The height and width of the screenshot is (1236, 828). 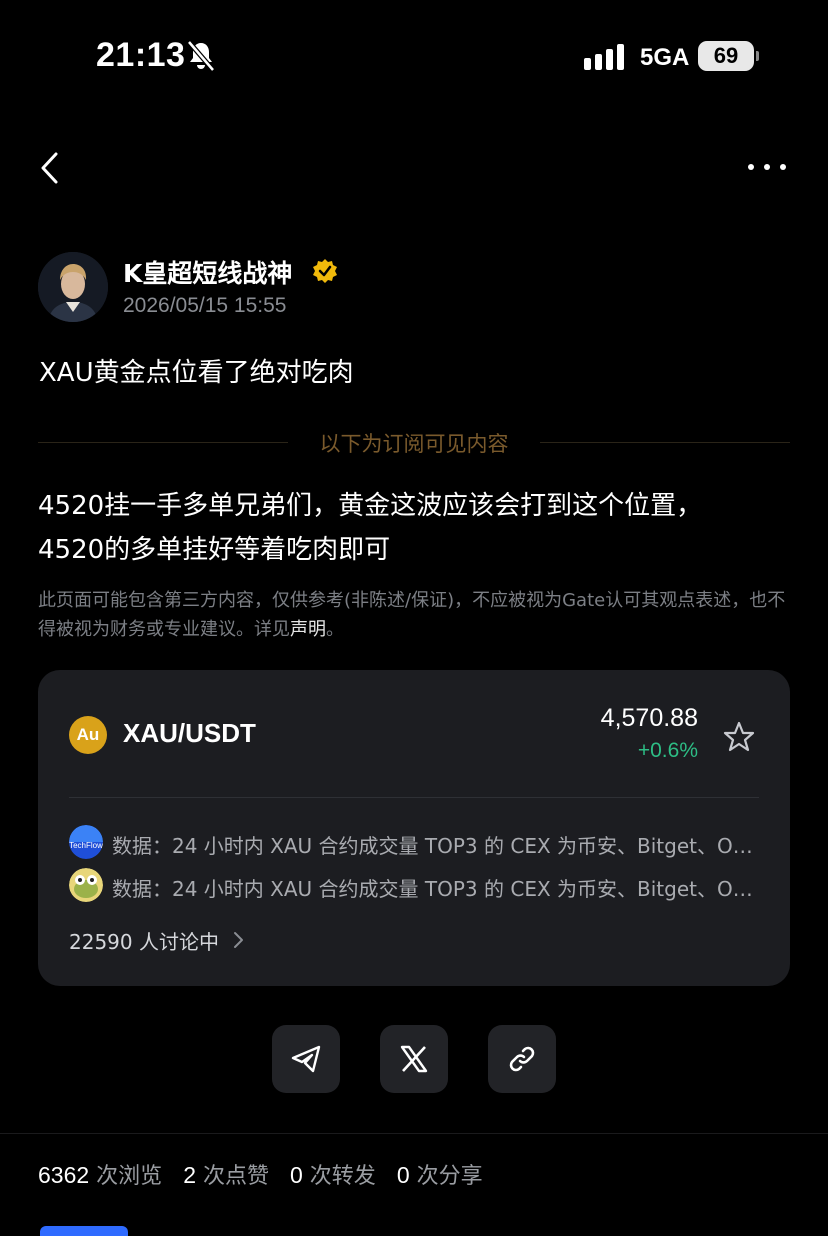 I want to click on link-icon, so click(x=522, y=1059).